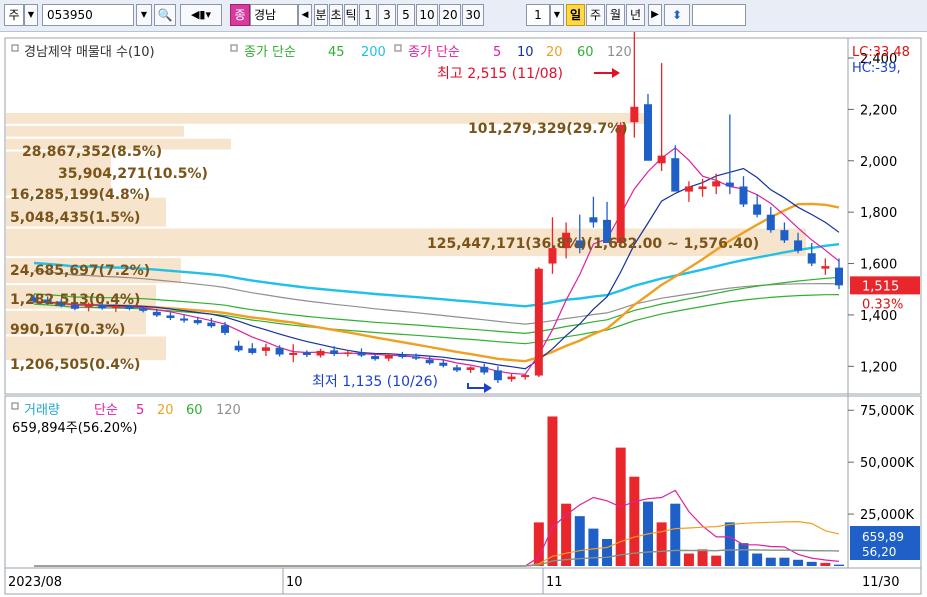 The height and width of the screenshot is (597, 927). What do you see at coordinates (876, 68) in the screenshot?
I see `hc-label: HC:-39,` at bounding box center [876, 68].